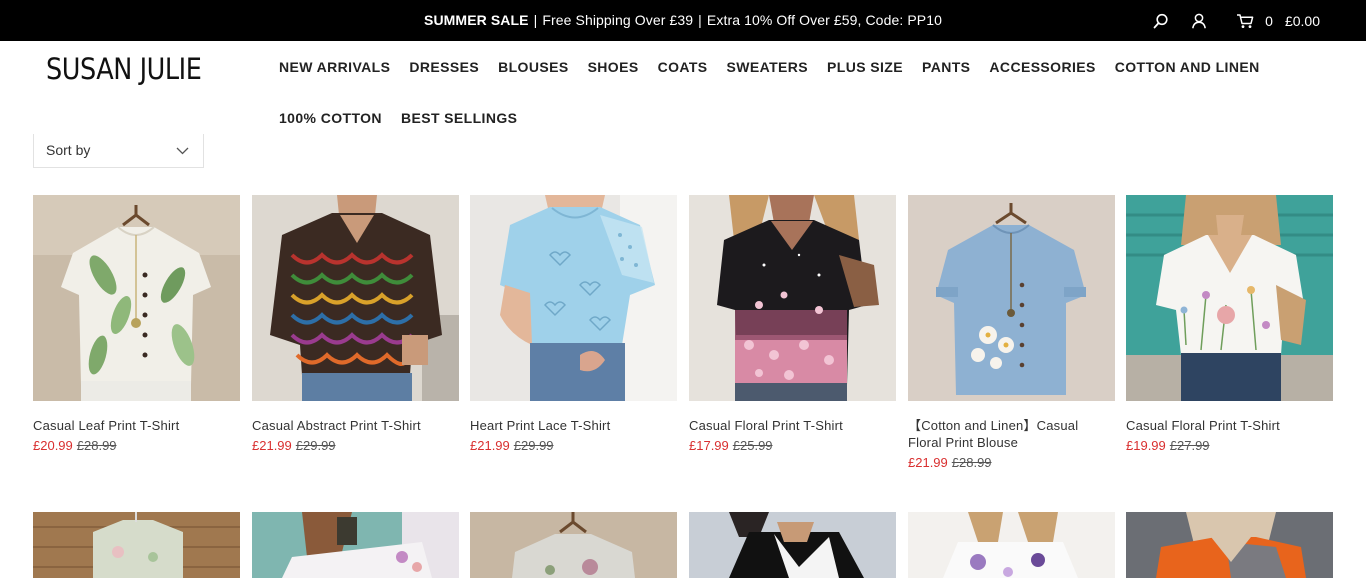 The image size is (1366, 578). What do you see at coordinates (865, 67) in the screenshot?
I see `nav-plus-size: PLUS SIZE` at bounding box center [865, 67].